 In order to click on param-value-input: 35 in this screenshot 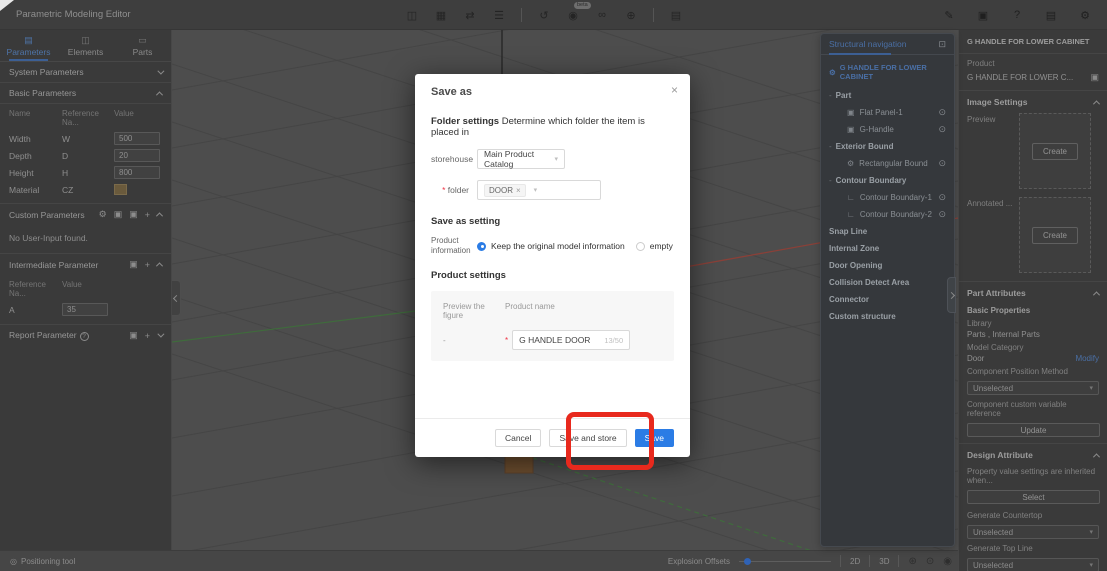, I will do `click(85, 309)`.